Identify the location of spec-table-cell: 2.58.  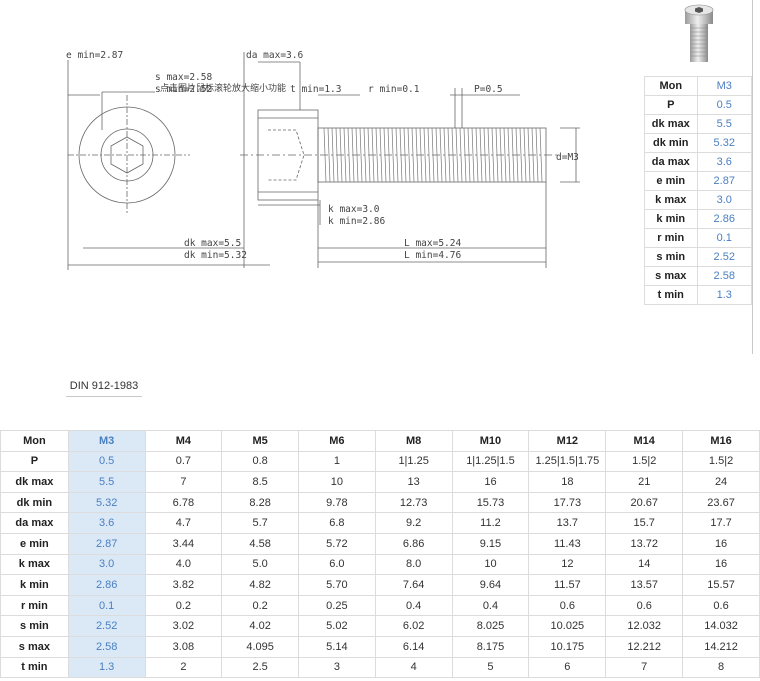
(106, 646).